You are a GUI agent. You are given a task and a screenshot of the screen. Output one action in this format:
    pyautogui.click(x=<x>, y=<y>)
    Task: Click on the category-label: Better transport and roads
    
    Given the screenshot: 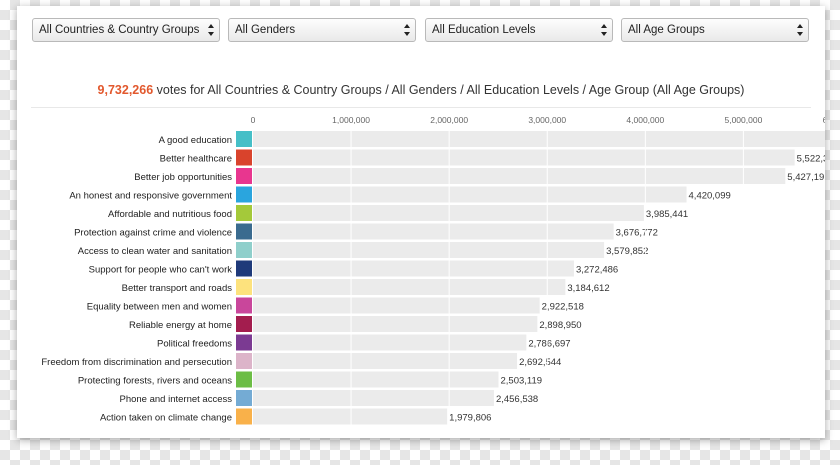 What is the action you would take?
    pyautogui.click(x=177, y=288)
    